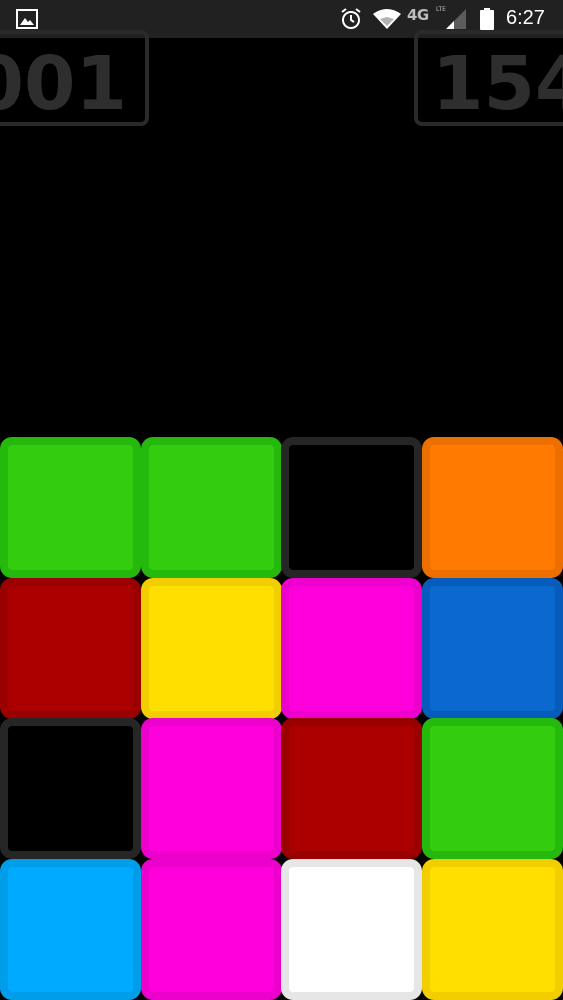 The height and width of the screenshot is (1000, 563). What do you see at coordinates (351, 929) in the screenshot?
I see `tile-r4-c3-white` at bounding box center [351, 929].